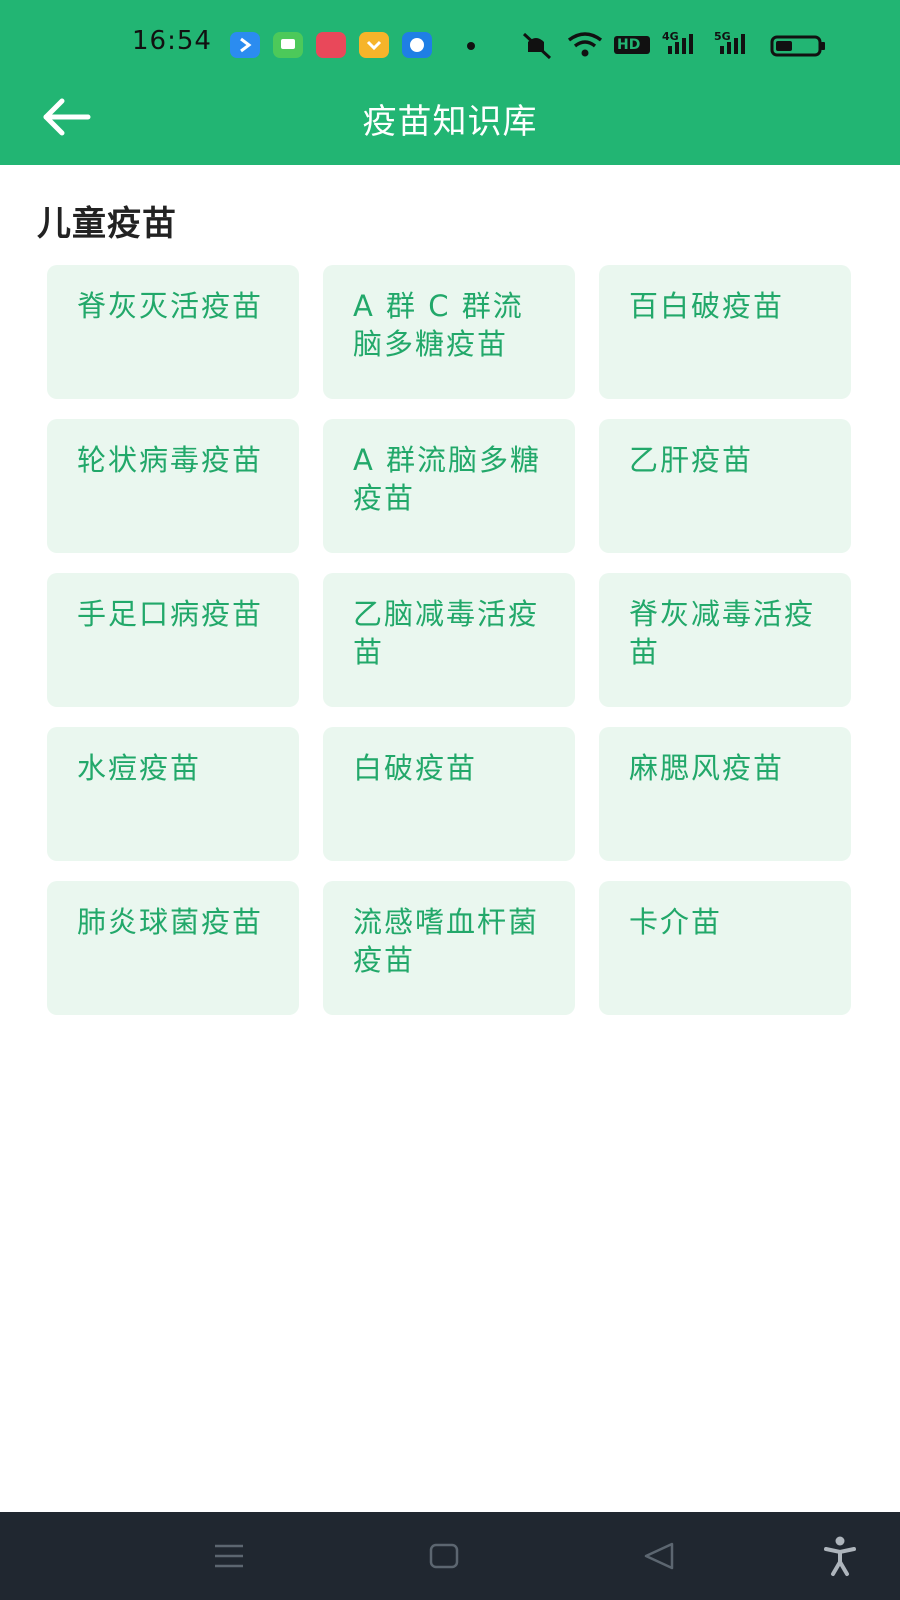 This screenshot has width=900, height=1600. I want to click on vaccine-card: 脊灰灭活疫苗, so click(173, 332).